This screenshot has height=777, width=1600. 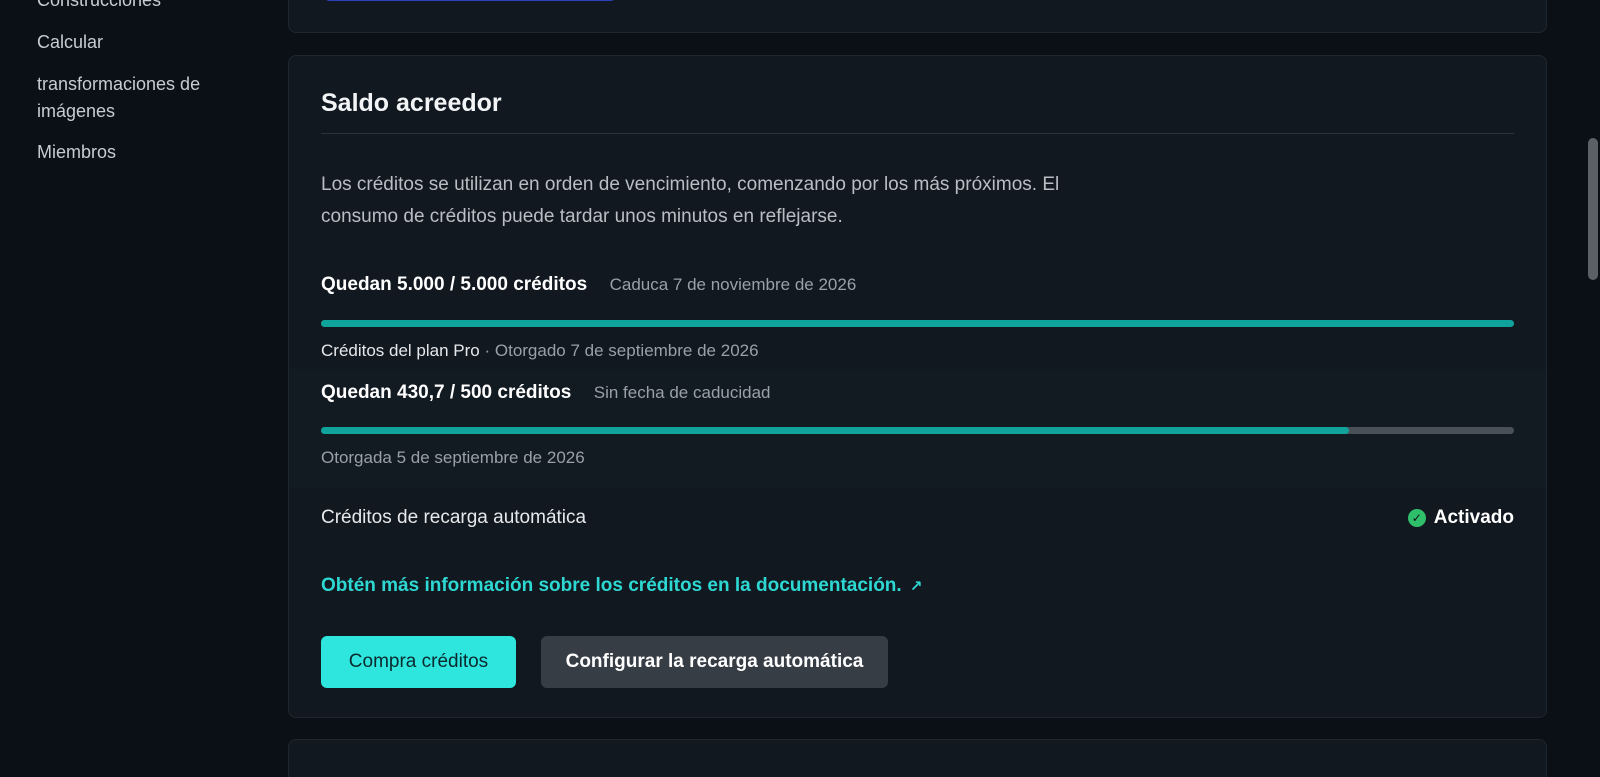 I want to click on credit-amount: Quedan 5.000 / 5.000 créditos, so click(x=454, y=284).